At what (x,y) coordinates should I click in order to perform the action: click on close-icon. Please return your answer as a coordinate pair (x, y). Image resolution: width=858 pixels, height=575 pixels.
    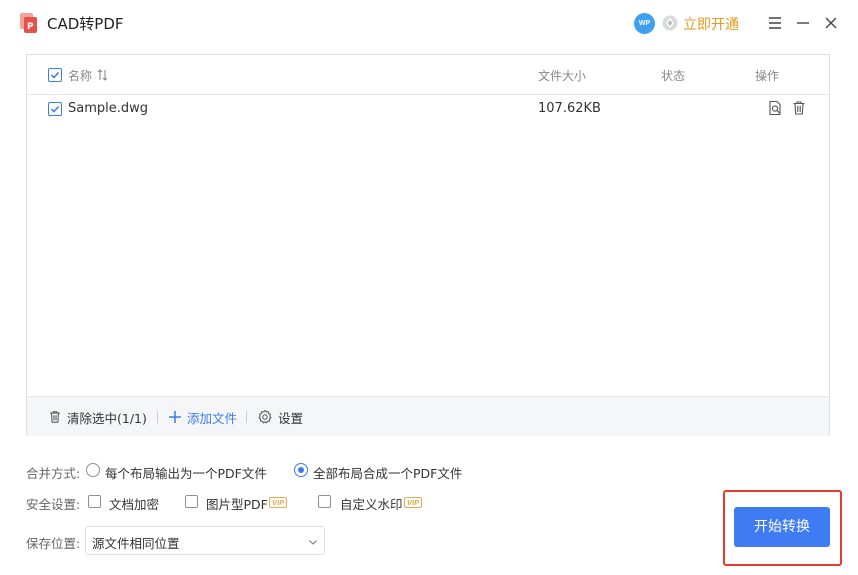
    Looking at the image, I should click on (831, 23).